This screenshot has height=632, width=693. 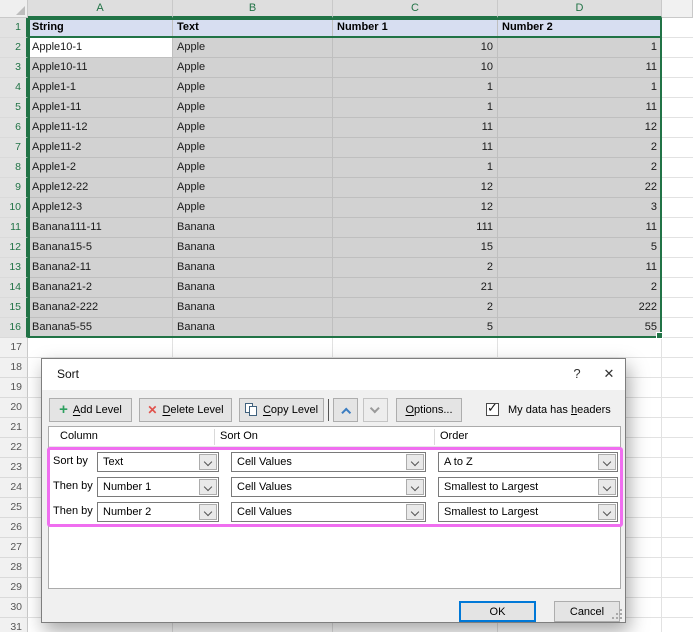 What do you see at coordinates (14, 148) in the screenshot?
I see `row-header: 7` at bounding box center [14, 148].